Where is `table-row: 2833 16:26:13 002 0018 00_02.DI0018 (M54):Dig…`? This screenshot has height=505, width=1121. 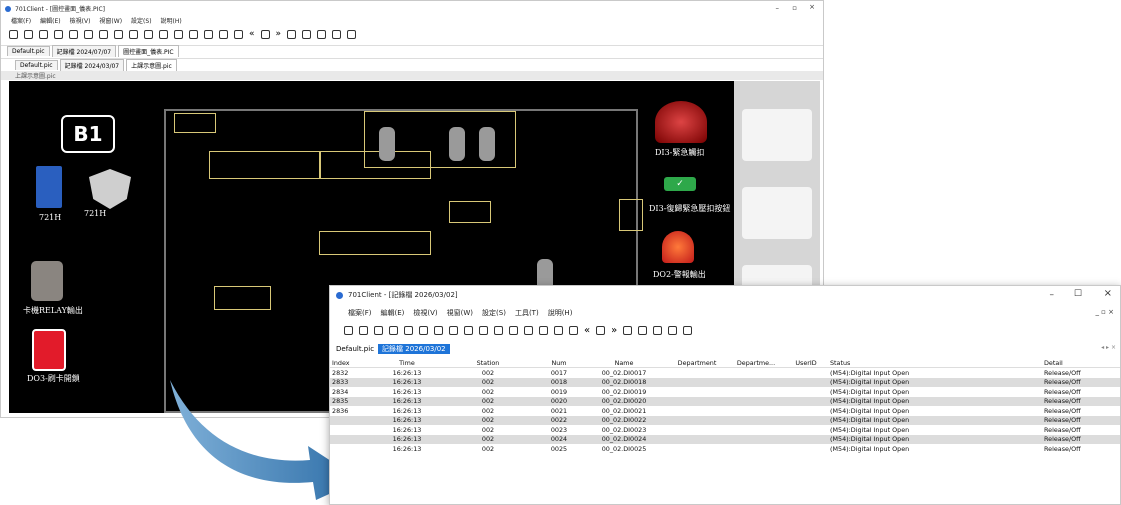 table-row: 2833 16:26:13 002 0018 00_02.DI0018 (M54):Dig… is located at coordinates (725, 382).